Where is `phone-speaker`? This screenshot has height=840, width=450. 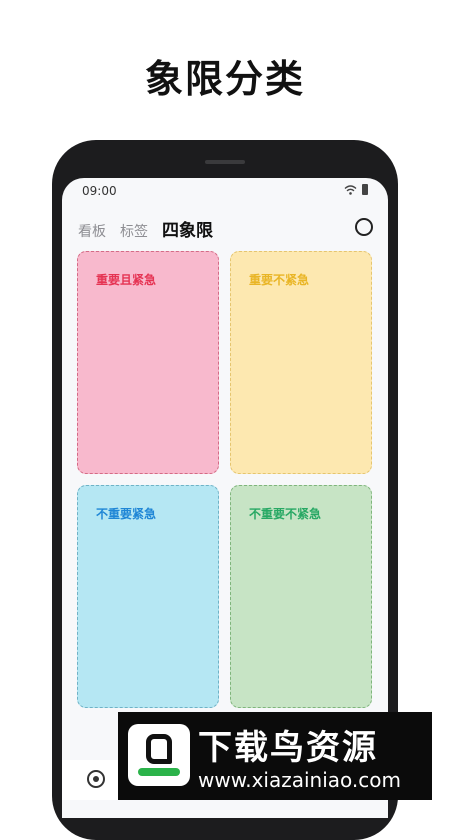
phone-speaker is located at coordinates (225, 162).